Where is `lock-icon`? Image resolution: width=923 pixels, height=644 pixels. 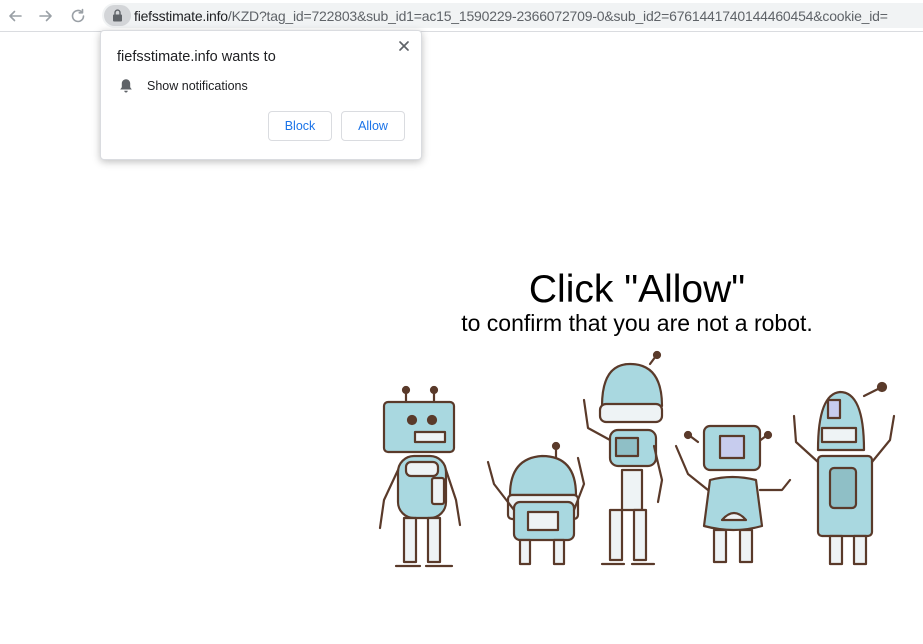 lock-icon is located at coordinates (117, 15).